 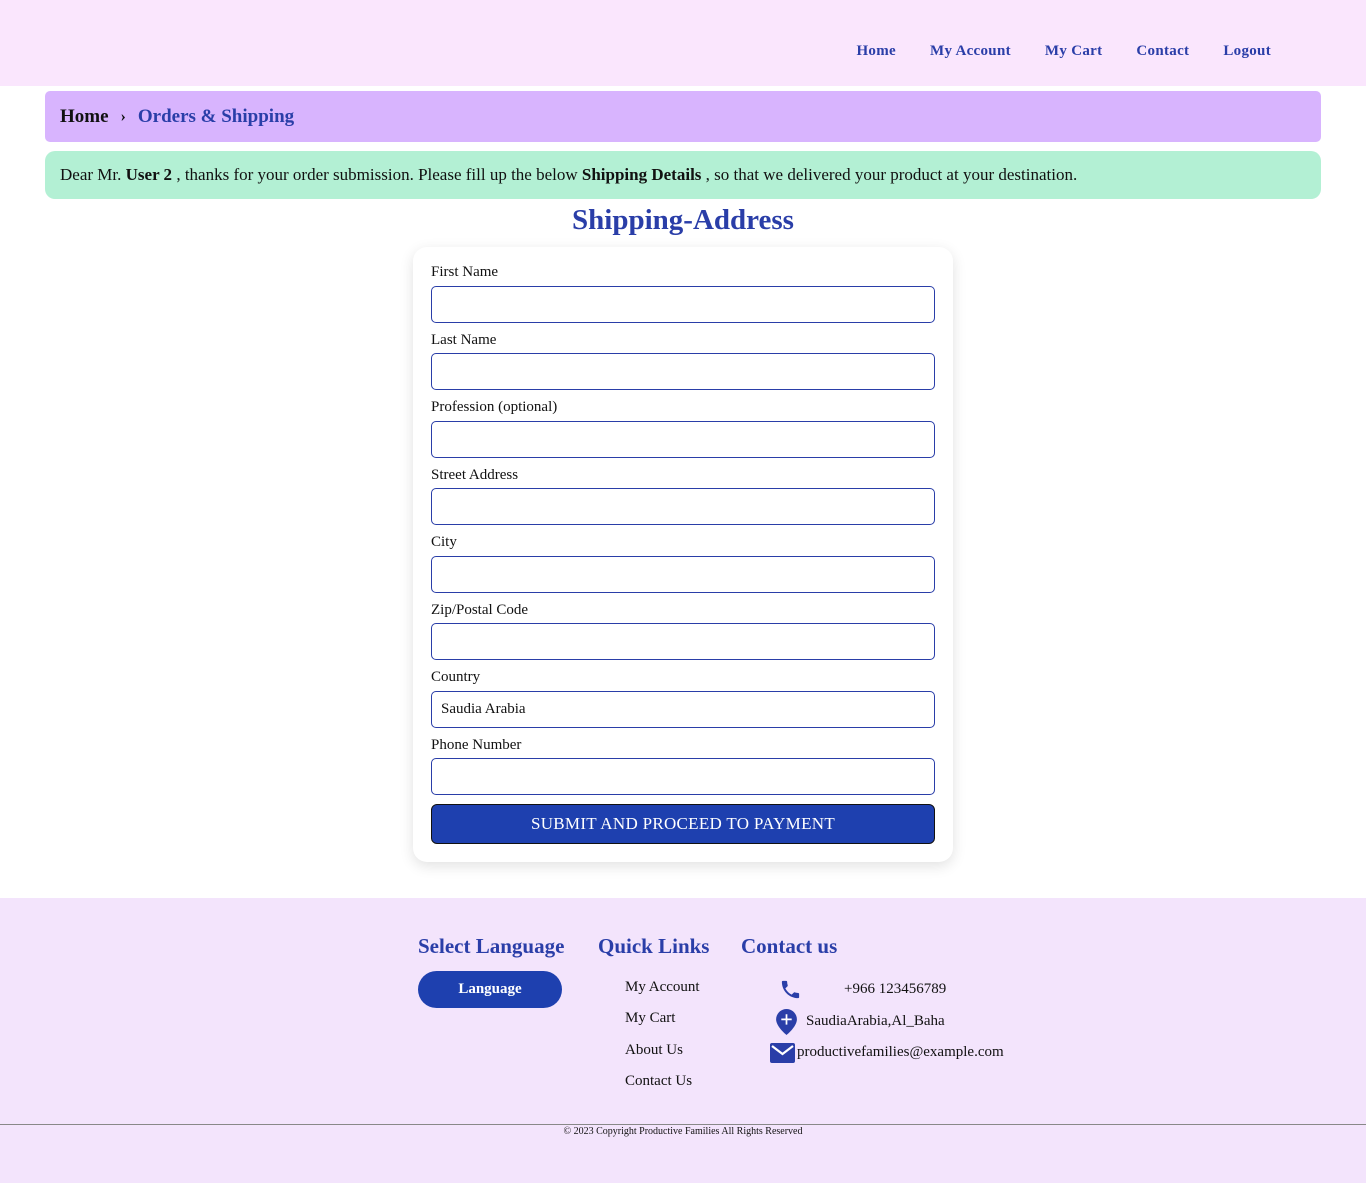 I want to click on phone-number-input, so click(x=683, y=776).